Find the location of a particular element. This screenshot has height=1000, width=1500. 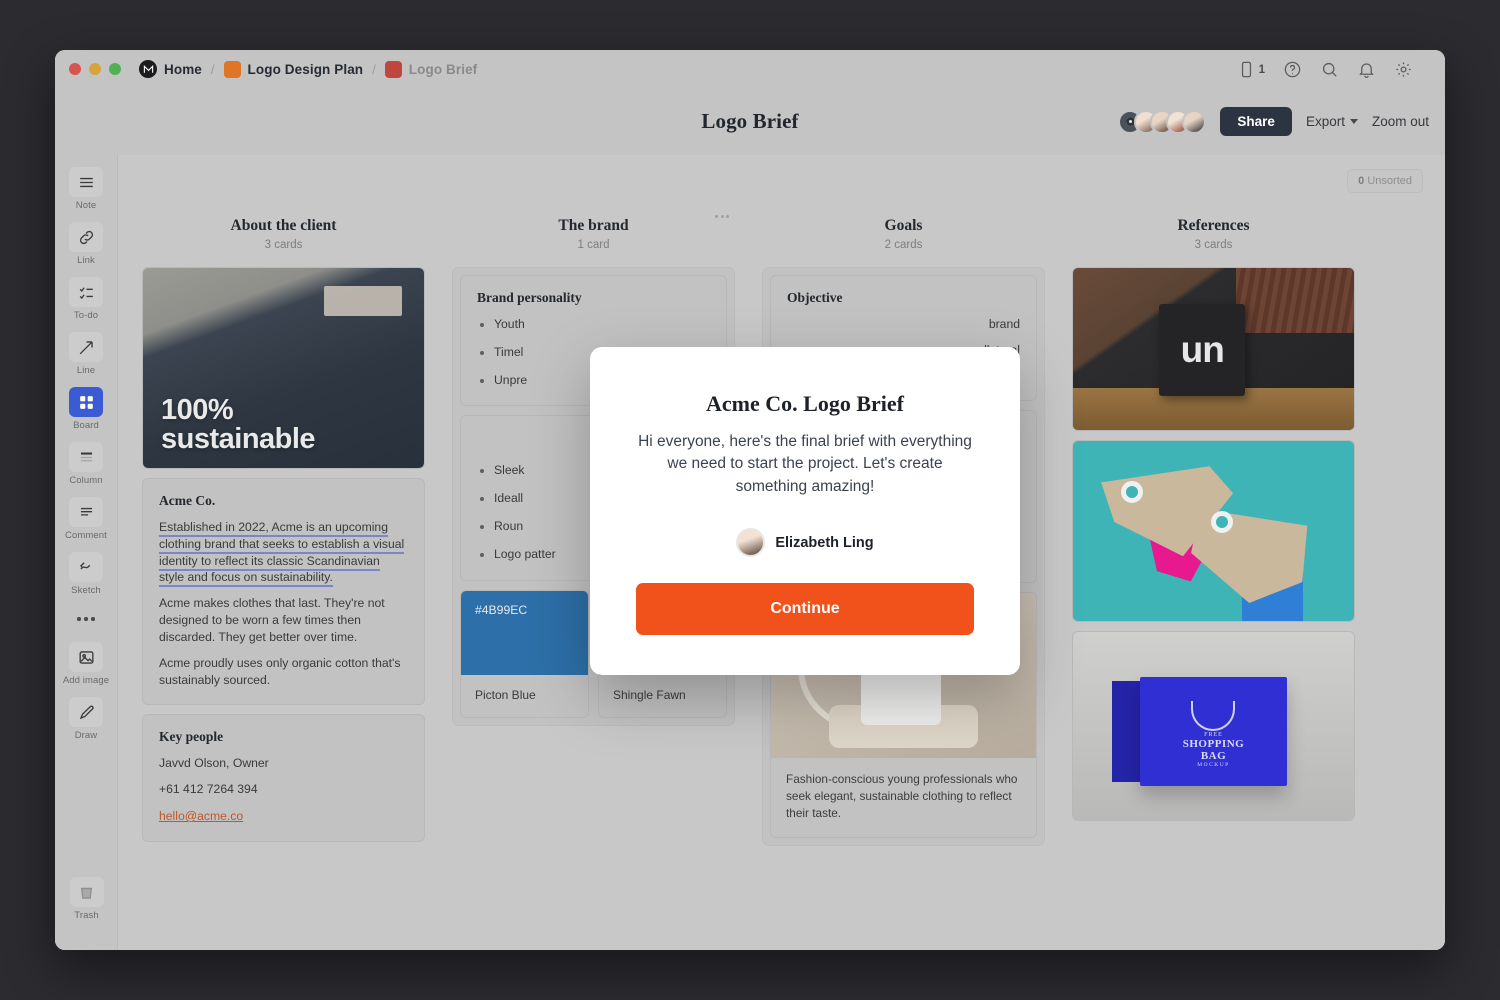

continue-button: Continue is located at coordinates (805, 609).